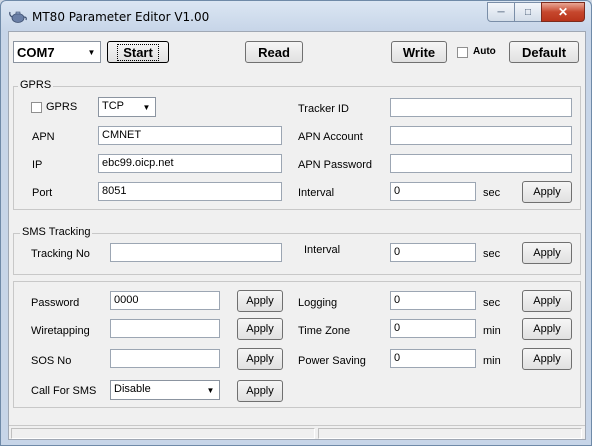  I want to click on gprs-interval-label: Interval, so click(316, 193).